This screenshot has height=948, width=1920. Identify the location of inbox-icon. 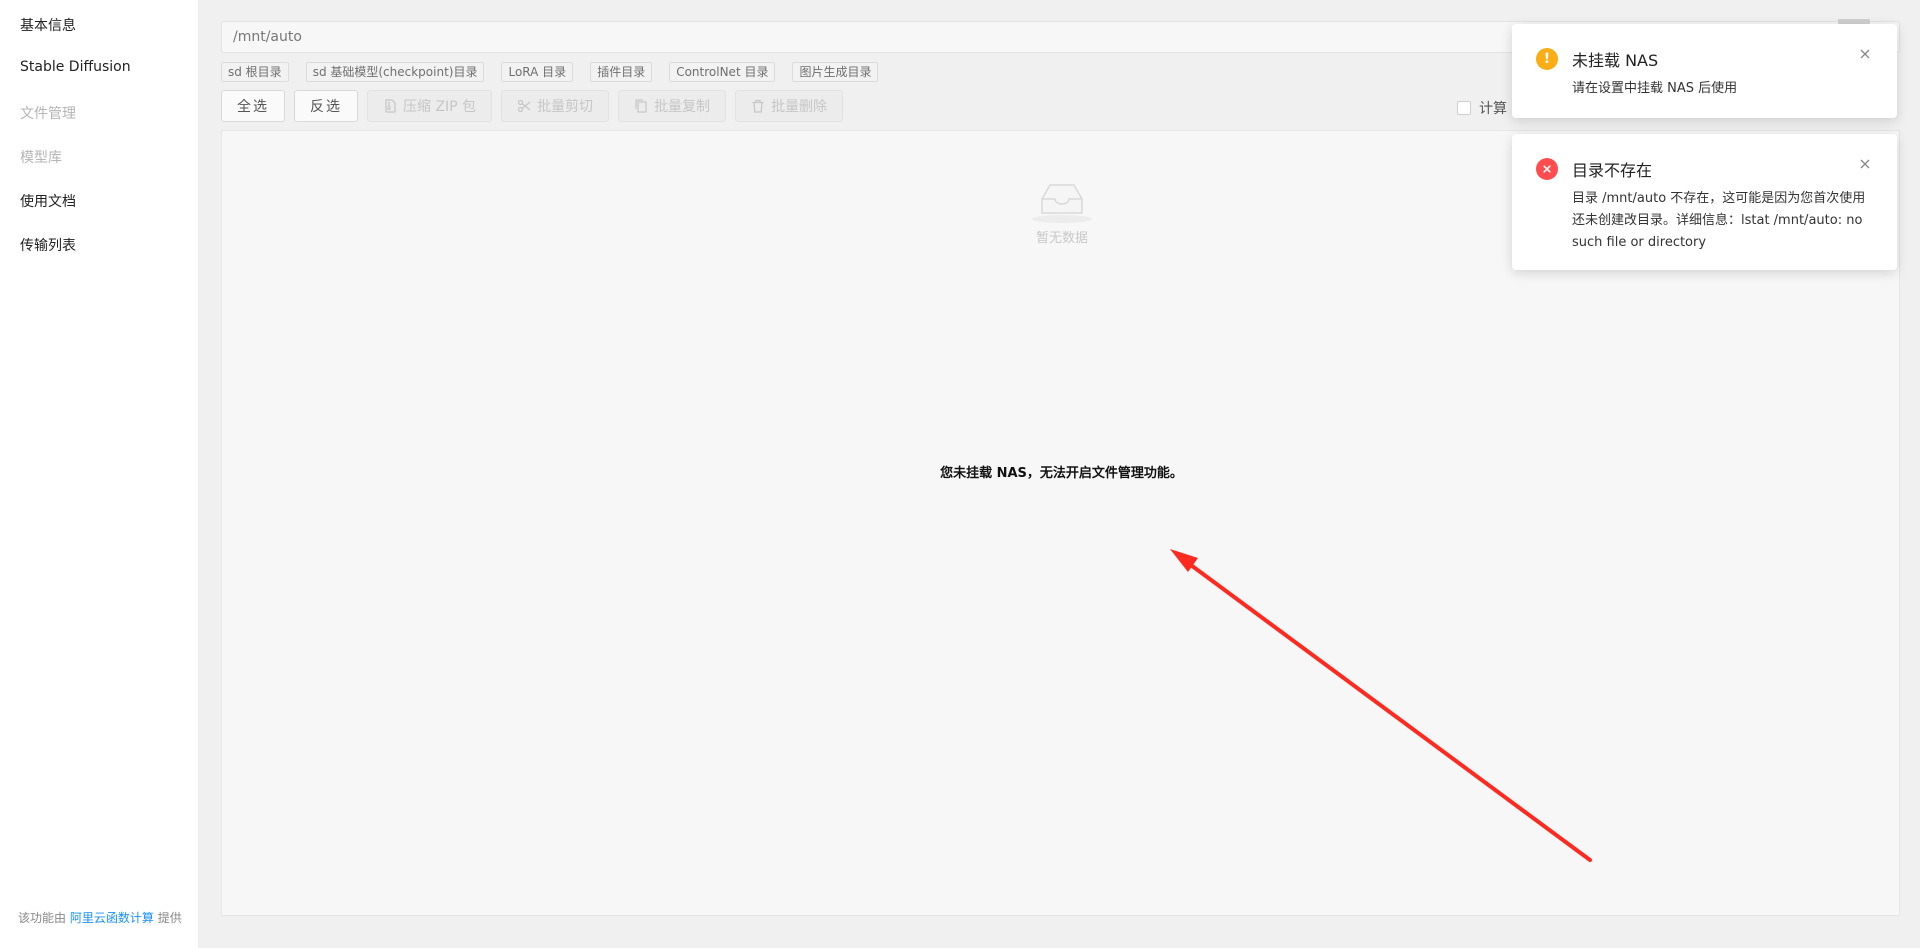
(1062, 201).